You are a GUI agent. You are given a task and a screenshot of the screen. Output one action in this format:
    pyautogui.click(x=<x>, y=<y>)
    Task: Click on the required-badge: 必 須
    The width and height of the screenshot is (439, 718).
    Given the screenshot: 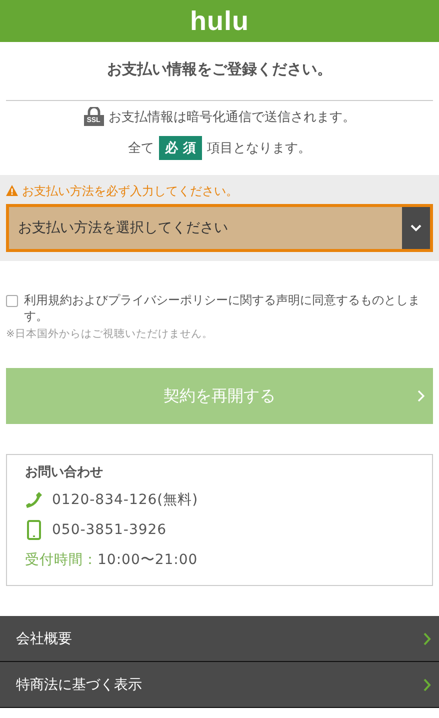 What is the action you would take?
    pyautogui.click(x=180, y=148)
    